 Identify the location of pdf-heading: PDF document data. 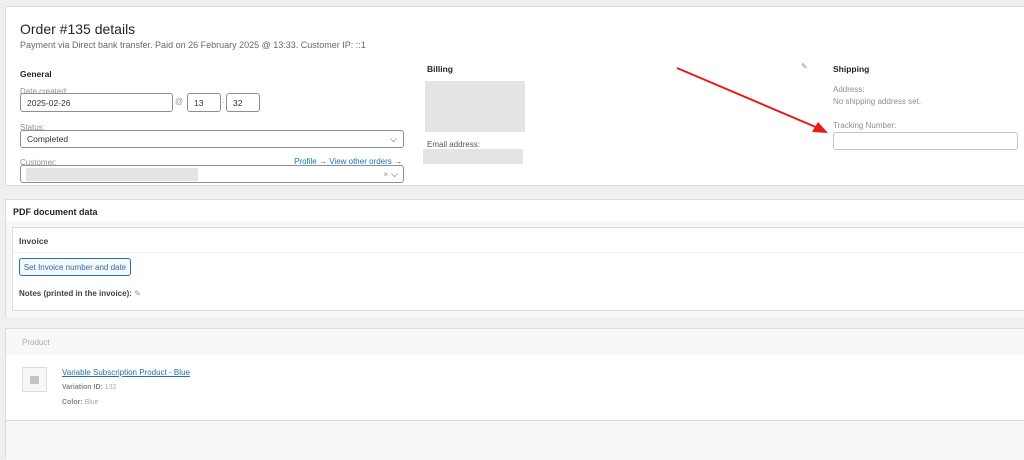
(55, 212).